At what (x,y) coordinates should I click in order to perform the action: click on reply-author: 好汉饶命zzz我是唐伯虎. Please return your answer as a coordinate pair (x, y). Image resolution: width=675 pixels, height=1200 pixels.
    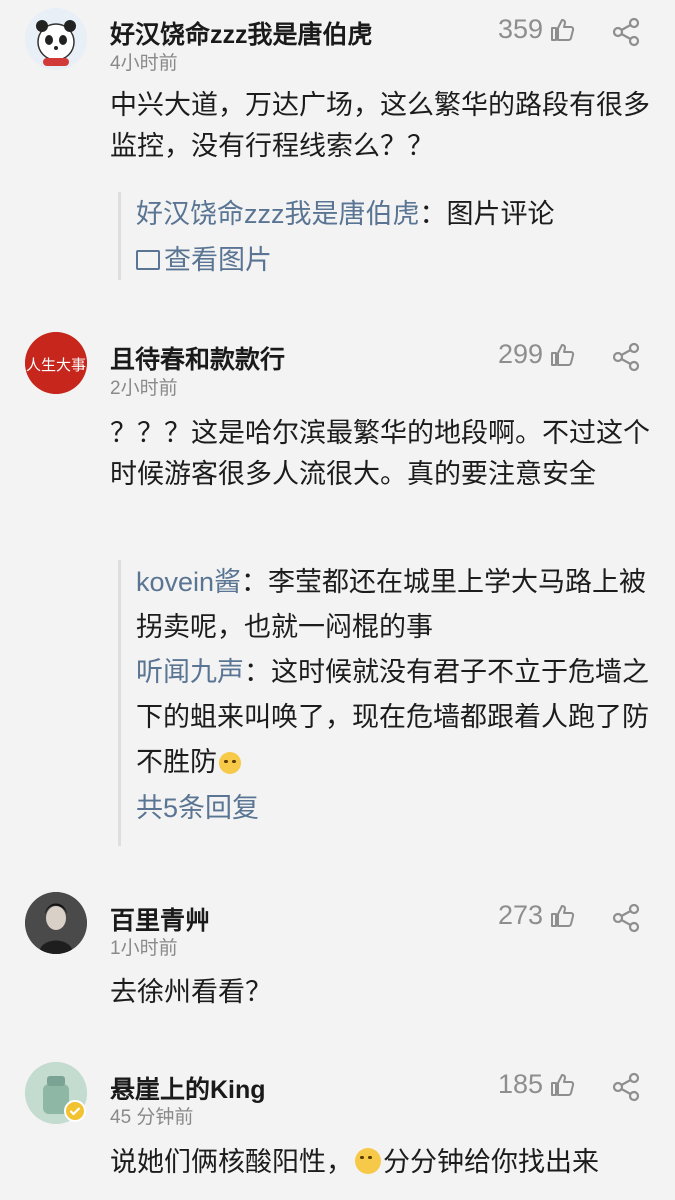
    Looking at the image, I should click on (278, 214).